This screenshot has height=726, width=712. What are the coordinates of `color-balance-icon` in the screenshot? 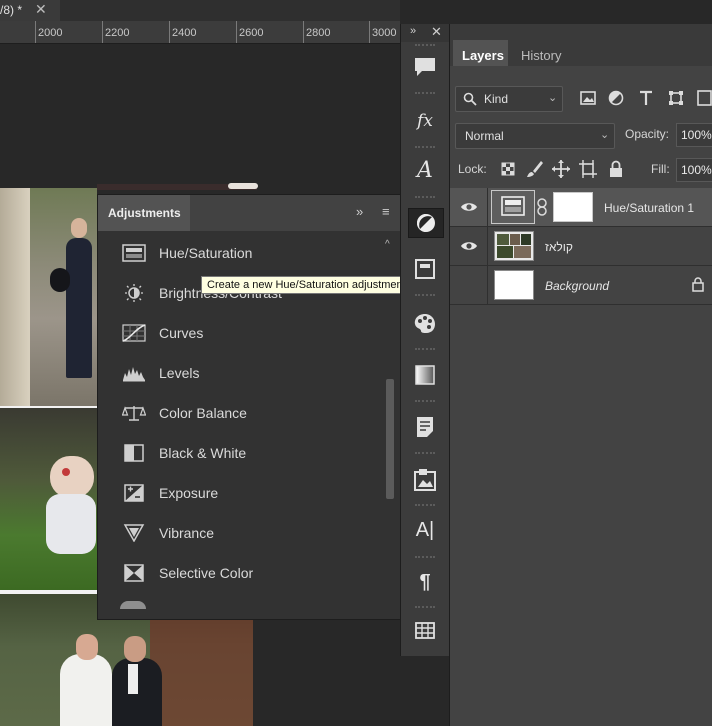 It's located at (134, 413).